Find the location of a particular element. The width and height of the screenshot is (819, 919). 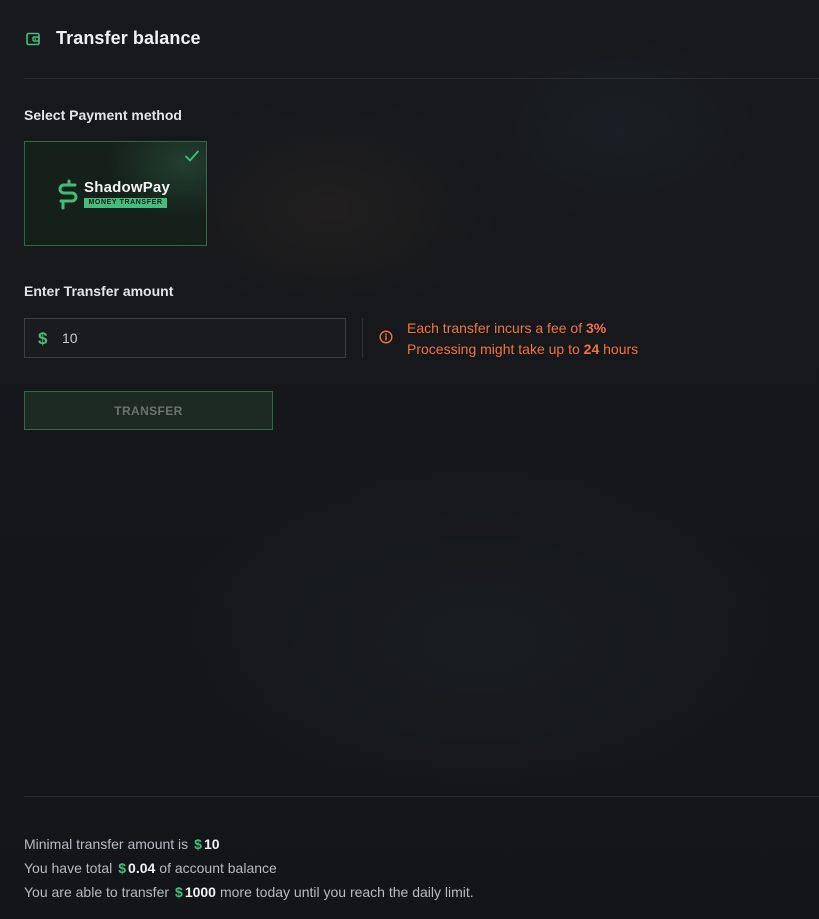

processing-line: Processing might take up to 24 hours is located at coordinates (522, 349).